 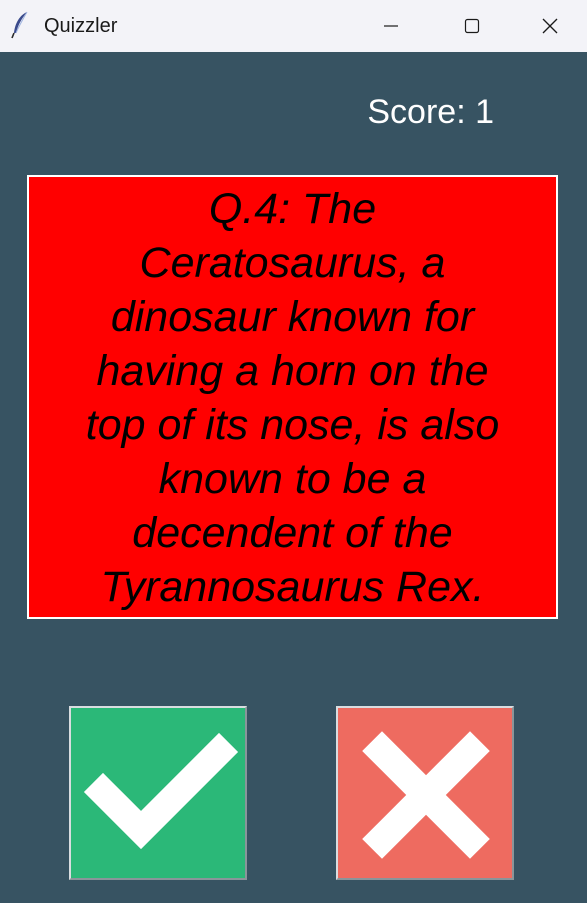 I want to click on close-button, so click(x=549, y=26).